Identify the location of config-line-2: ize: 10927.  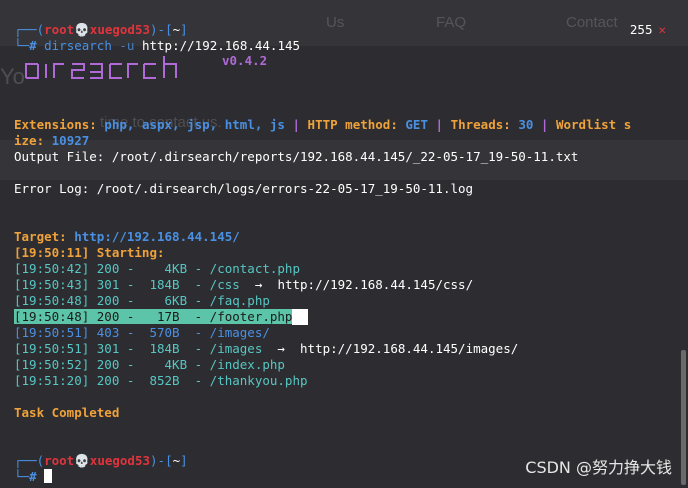
(52, 140).